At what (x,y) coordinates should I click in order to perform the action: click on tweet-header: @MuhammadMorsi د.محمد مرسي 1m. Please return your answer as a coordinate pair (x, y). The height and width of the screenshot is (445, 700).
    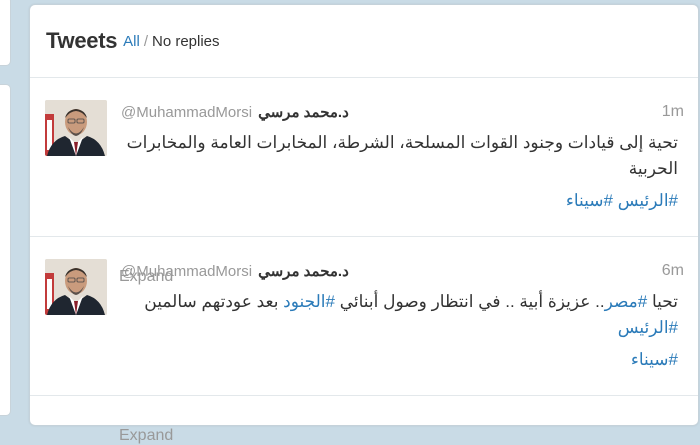
    Looking at the image, I should click on (402, 112).